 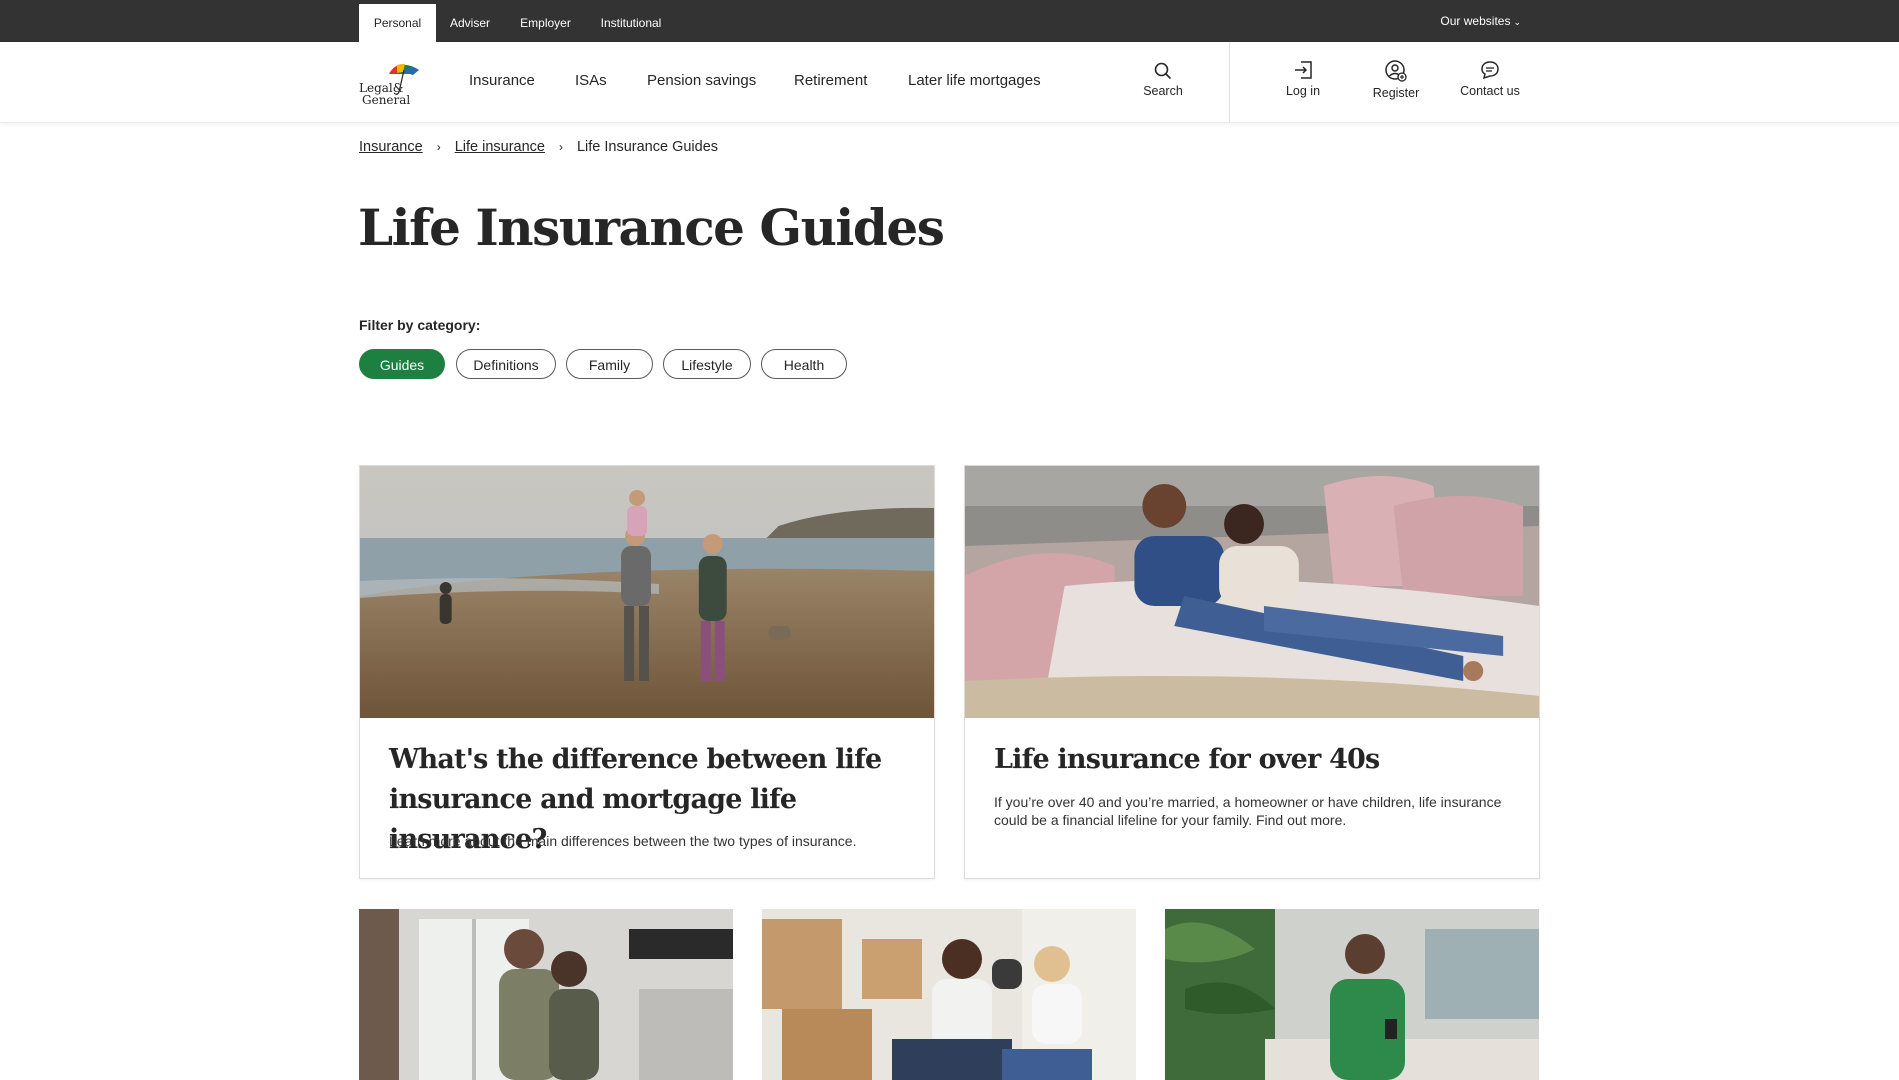 What do you see at coordinates (647, 592) in the screenshot?
I see `beach-family-photo` at bounding box center [647, 592].